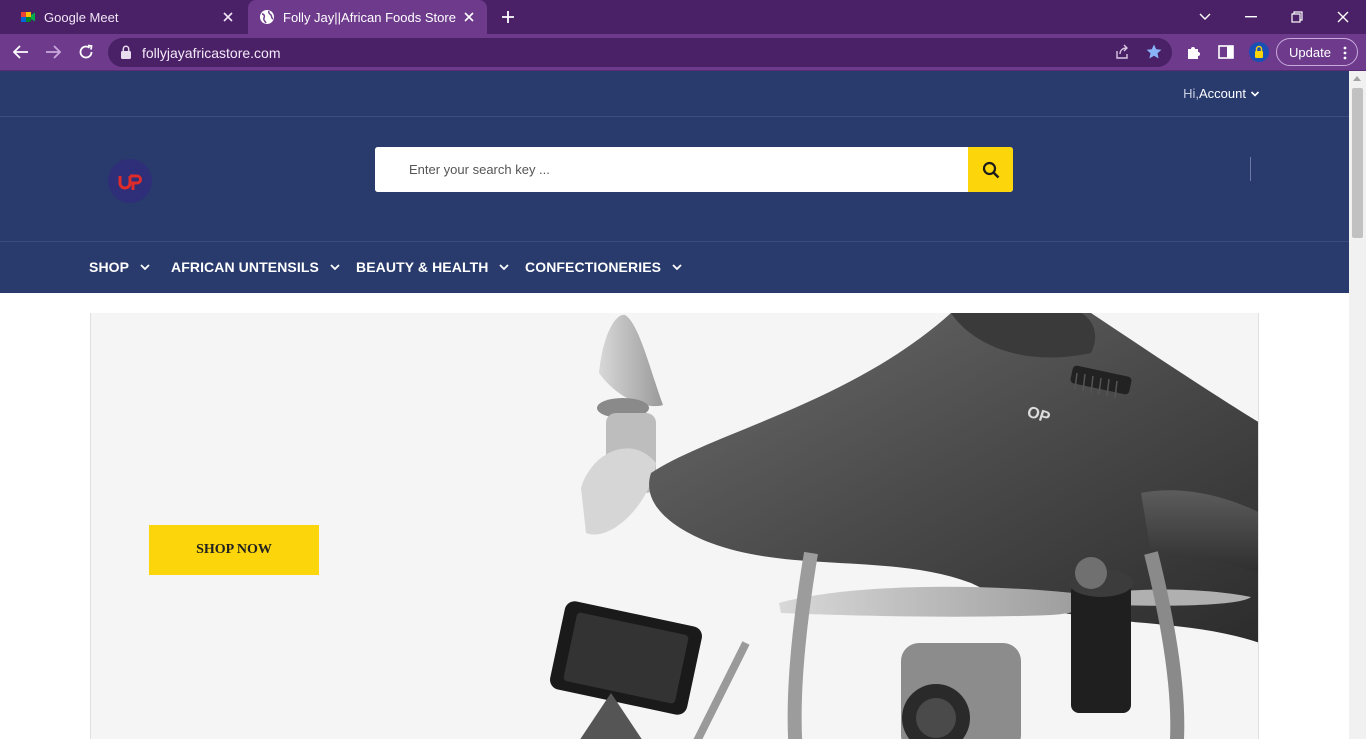 This screenshot has width=1366, height=739. What do you see at coordinates (86, 52) in the screenshot?
I see `reload-icon` at bounding box center [86, 52].